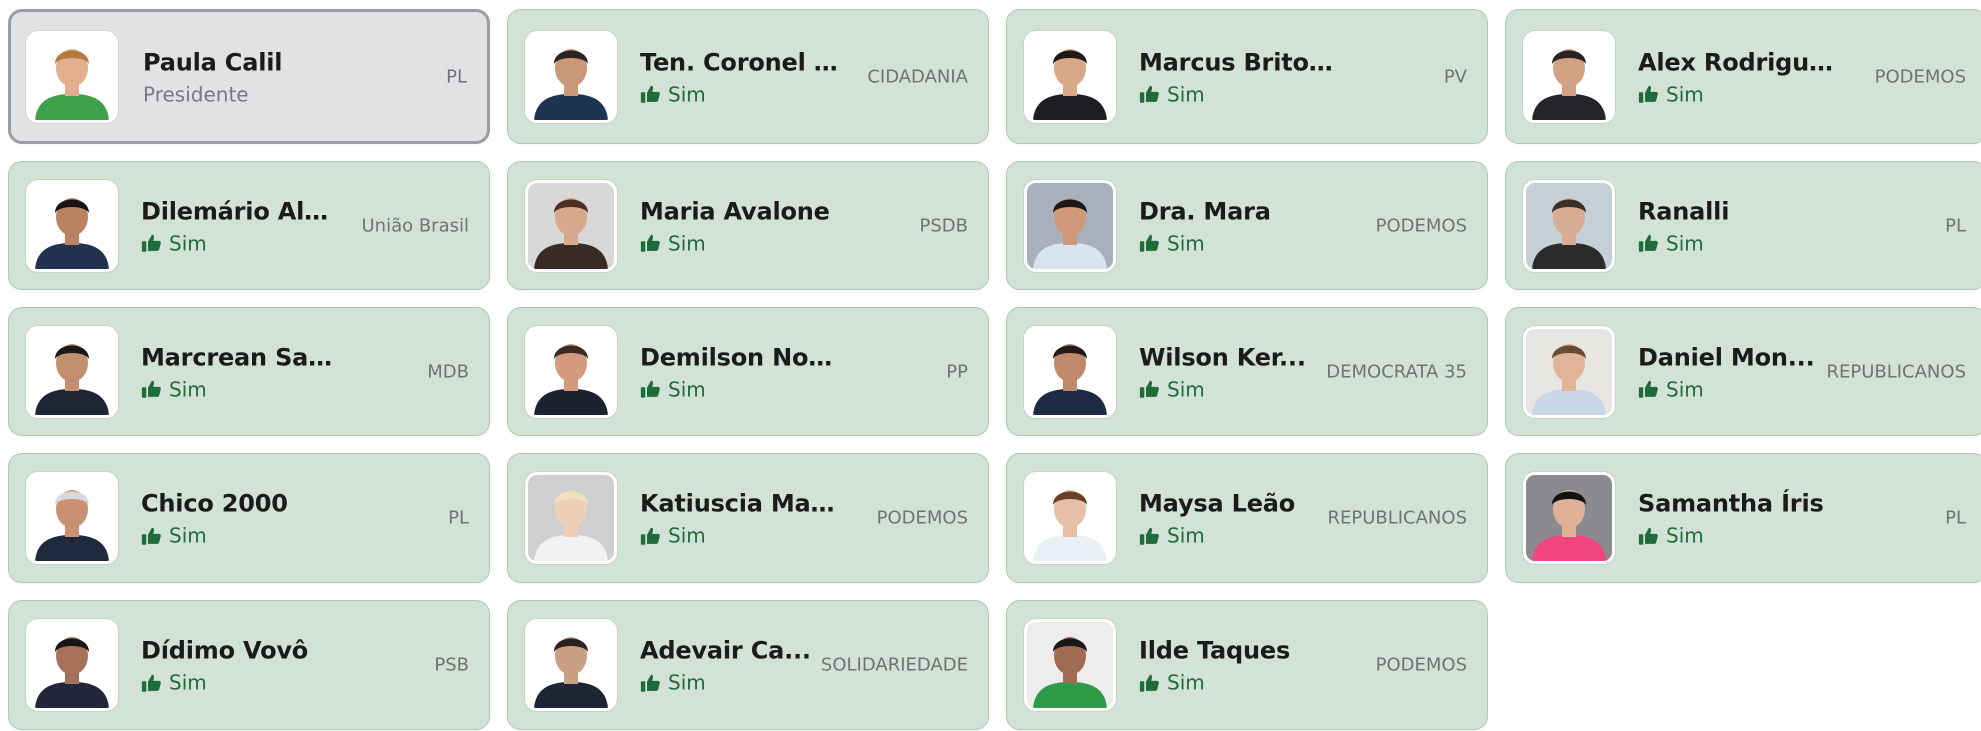  Describe the element at coordinates (1738, 225) in the screenshot. I see `councillor-info: Ranalli Sim` at that location.